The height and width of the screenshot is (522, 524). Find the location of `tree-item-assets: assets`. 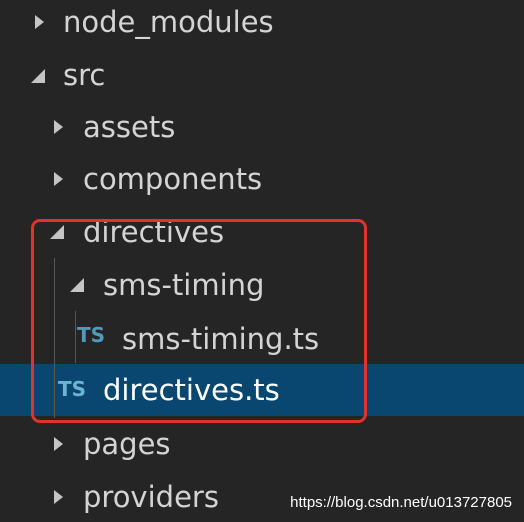

tree-item-assets: assets is located at coordinates (262, 127).